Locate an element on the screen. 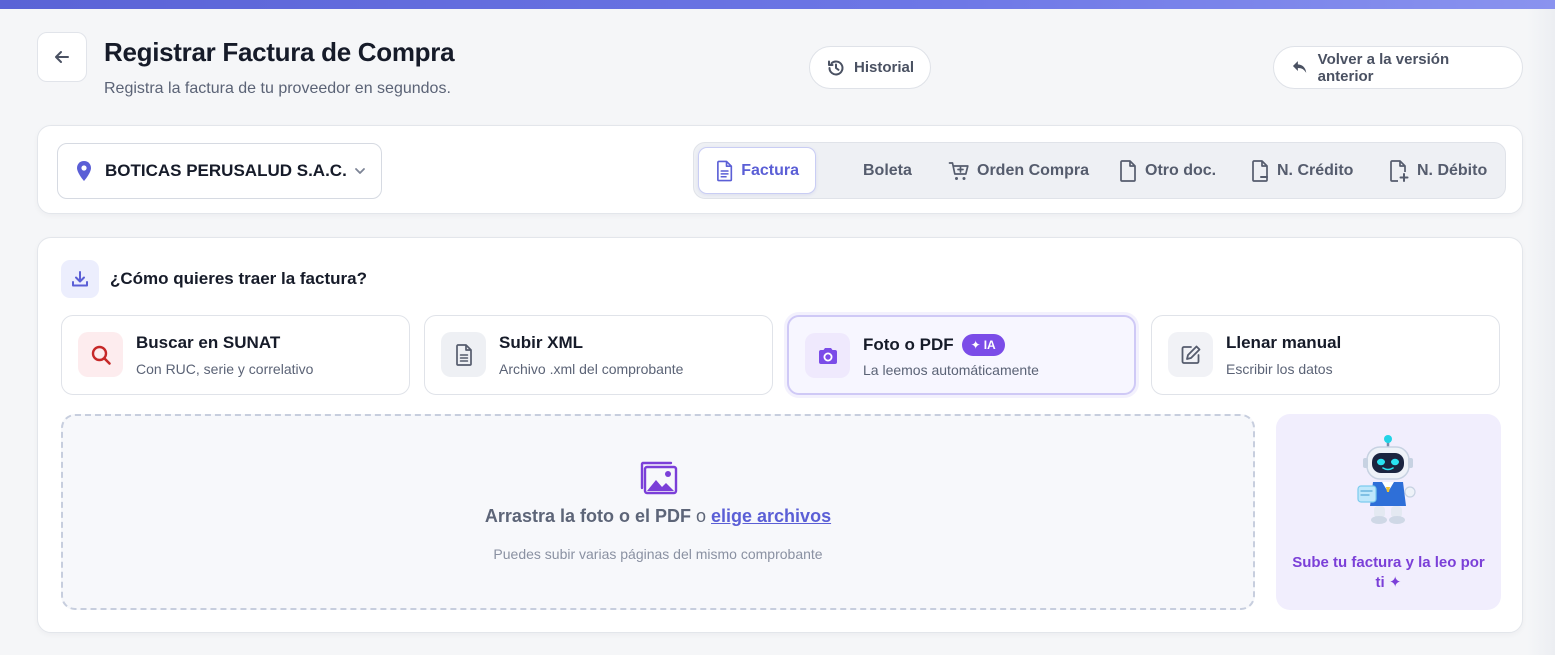  assistant-message: Sube tu factura y la leo por ti ✦ is located at coordinates (1388, 572).